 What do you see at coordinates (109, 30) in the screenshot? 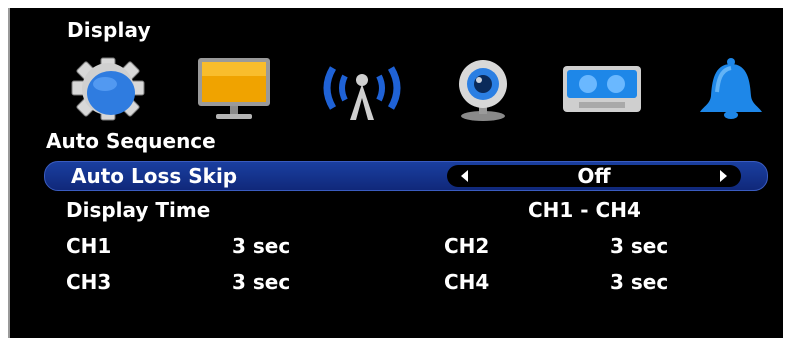
I see `menu-title: Display` at bounding box center [109, 30].